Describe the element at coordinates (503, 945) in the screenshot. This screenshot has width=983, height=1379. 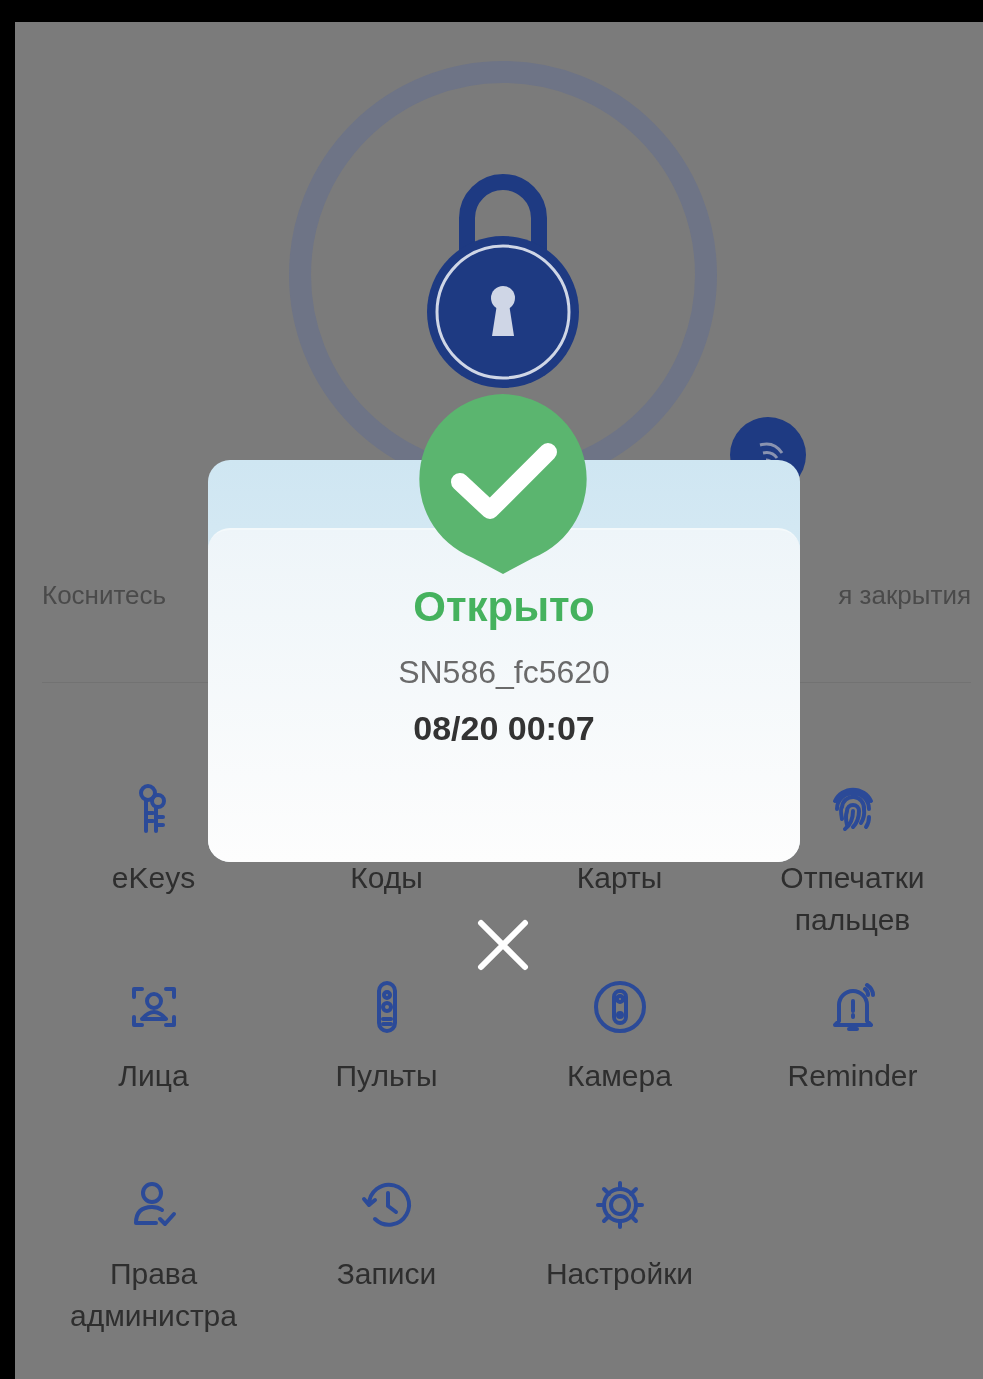
I see `close-icon` at that location.